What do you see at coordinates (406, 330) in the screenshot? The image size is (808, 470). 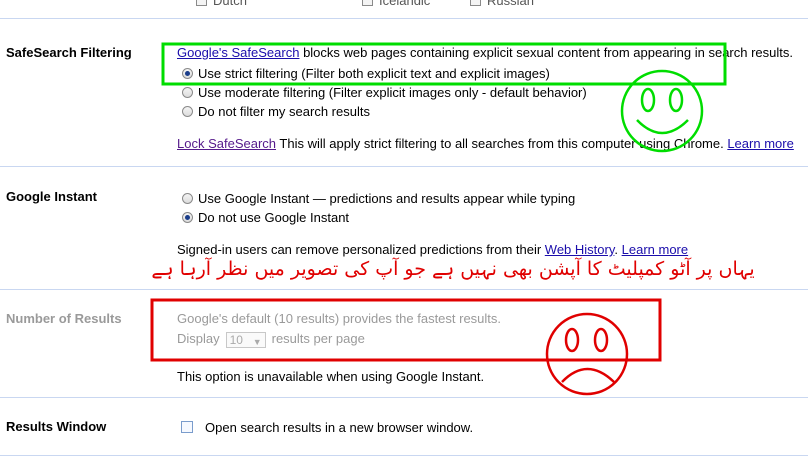 I see `red-highlight-box` at bounding box center [406, 330].